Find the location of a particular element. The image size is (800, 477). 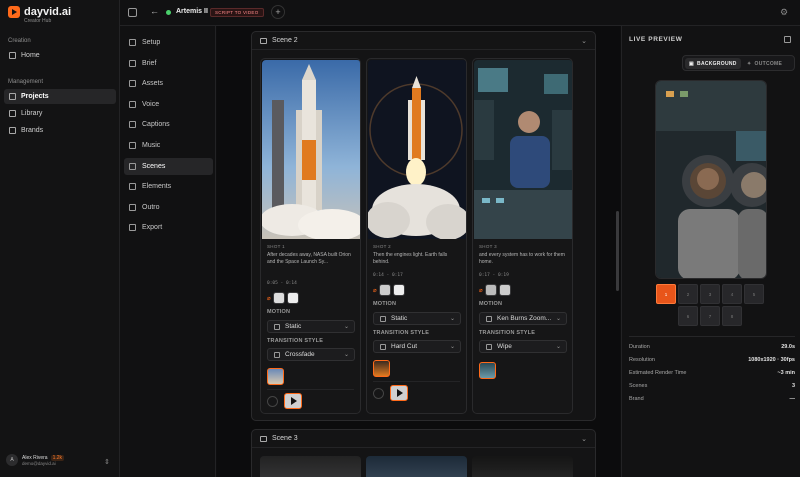

step-assets: Assets is located at coordinates (168, 83).